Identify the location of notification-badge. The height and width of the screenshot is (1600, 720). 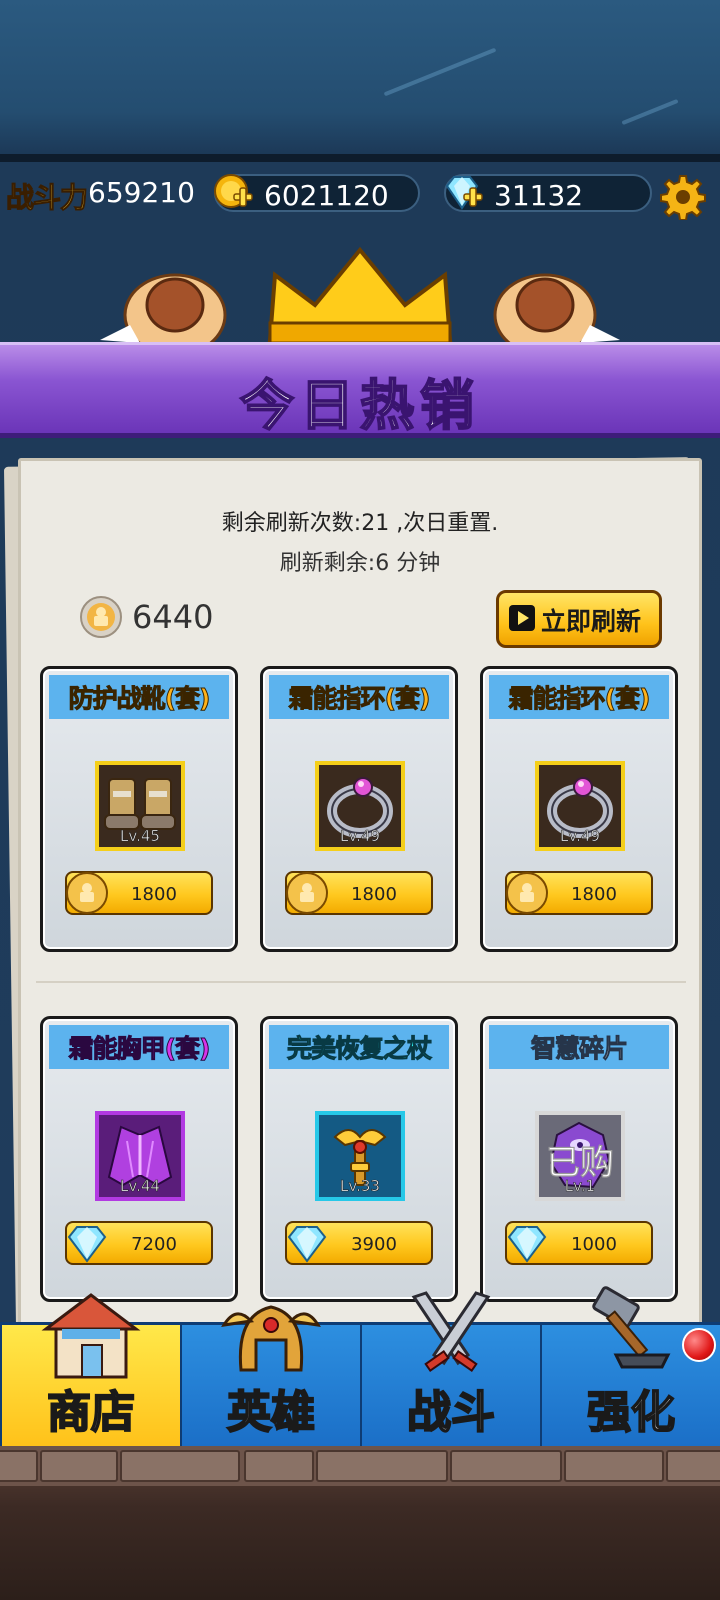
(699, 1345).